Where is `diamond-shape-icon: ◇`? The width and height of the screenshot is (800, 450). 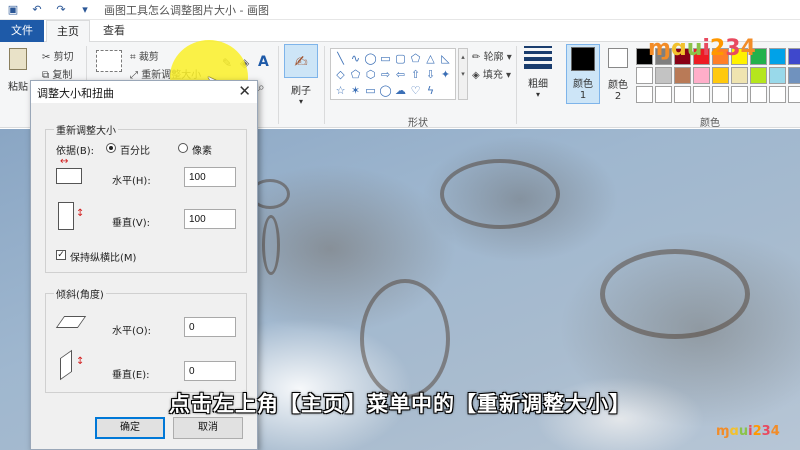
diamond-shape-icon: ◇ is located at coordinates (340, 75).